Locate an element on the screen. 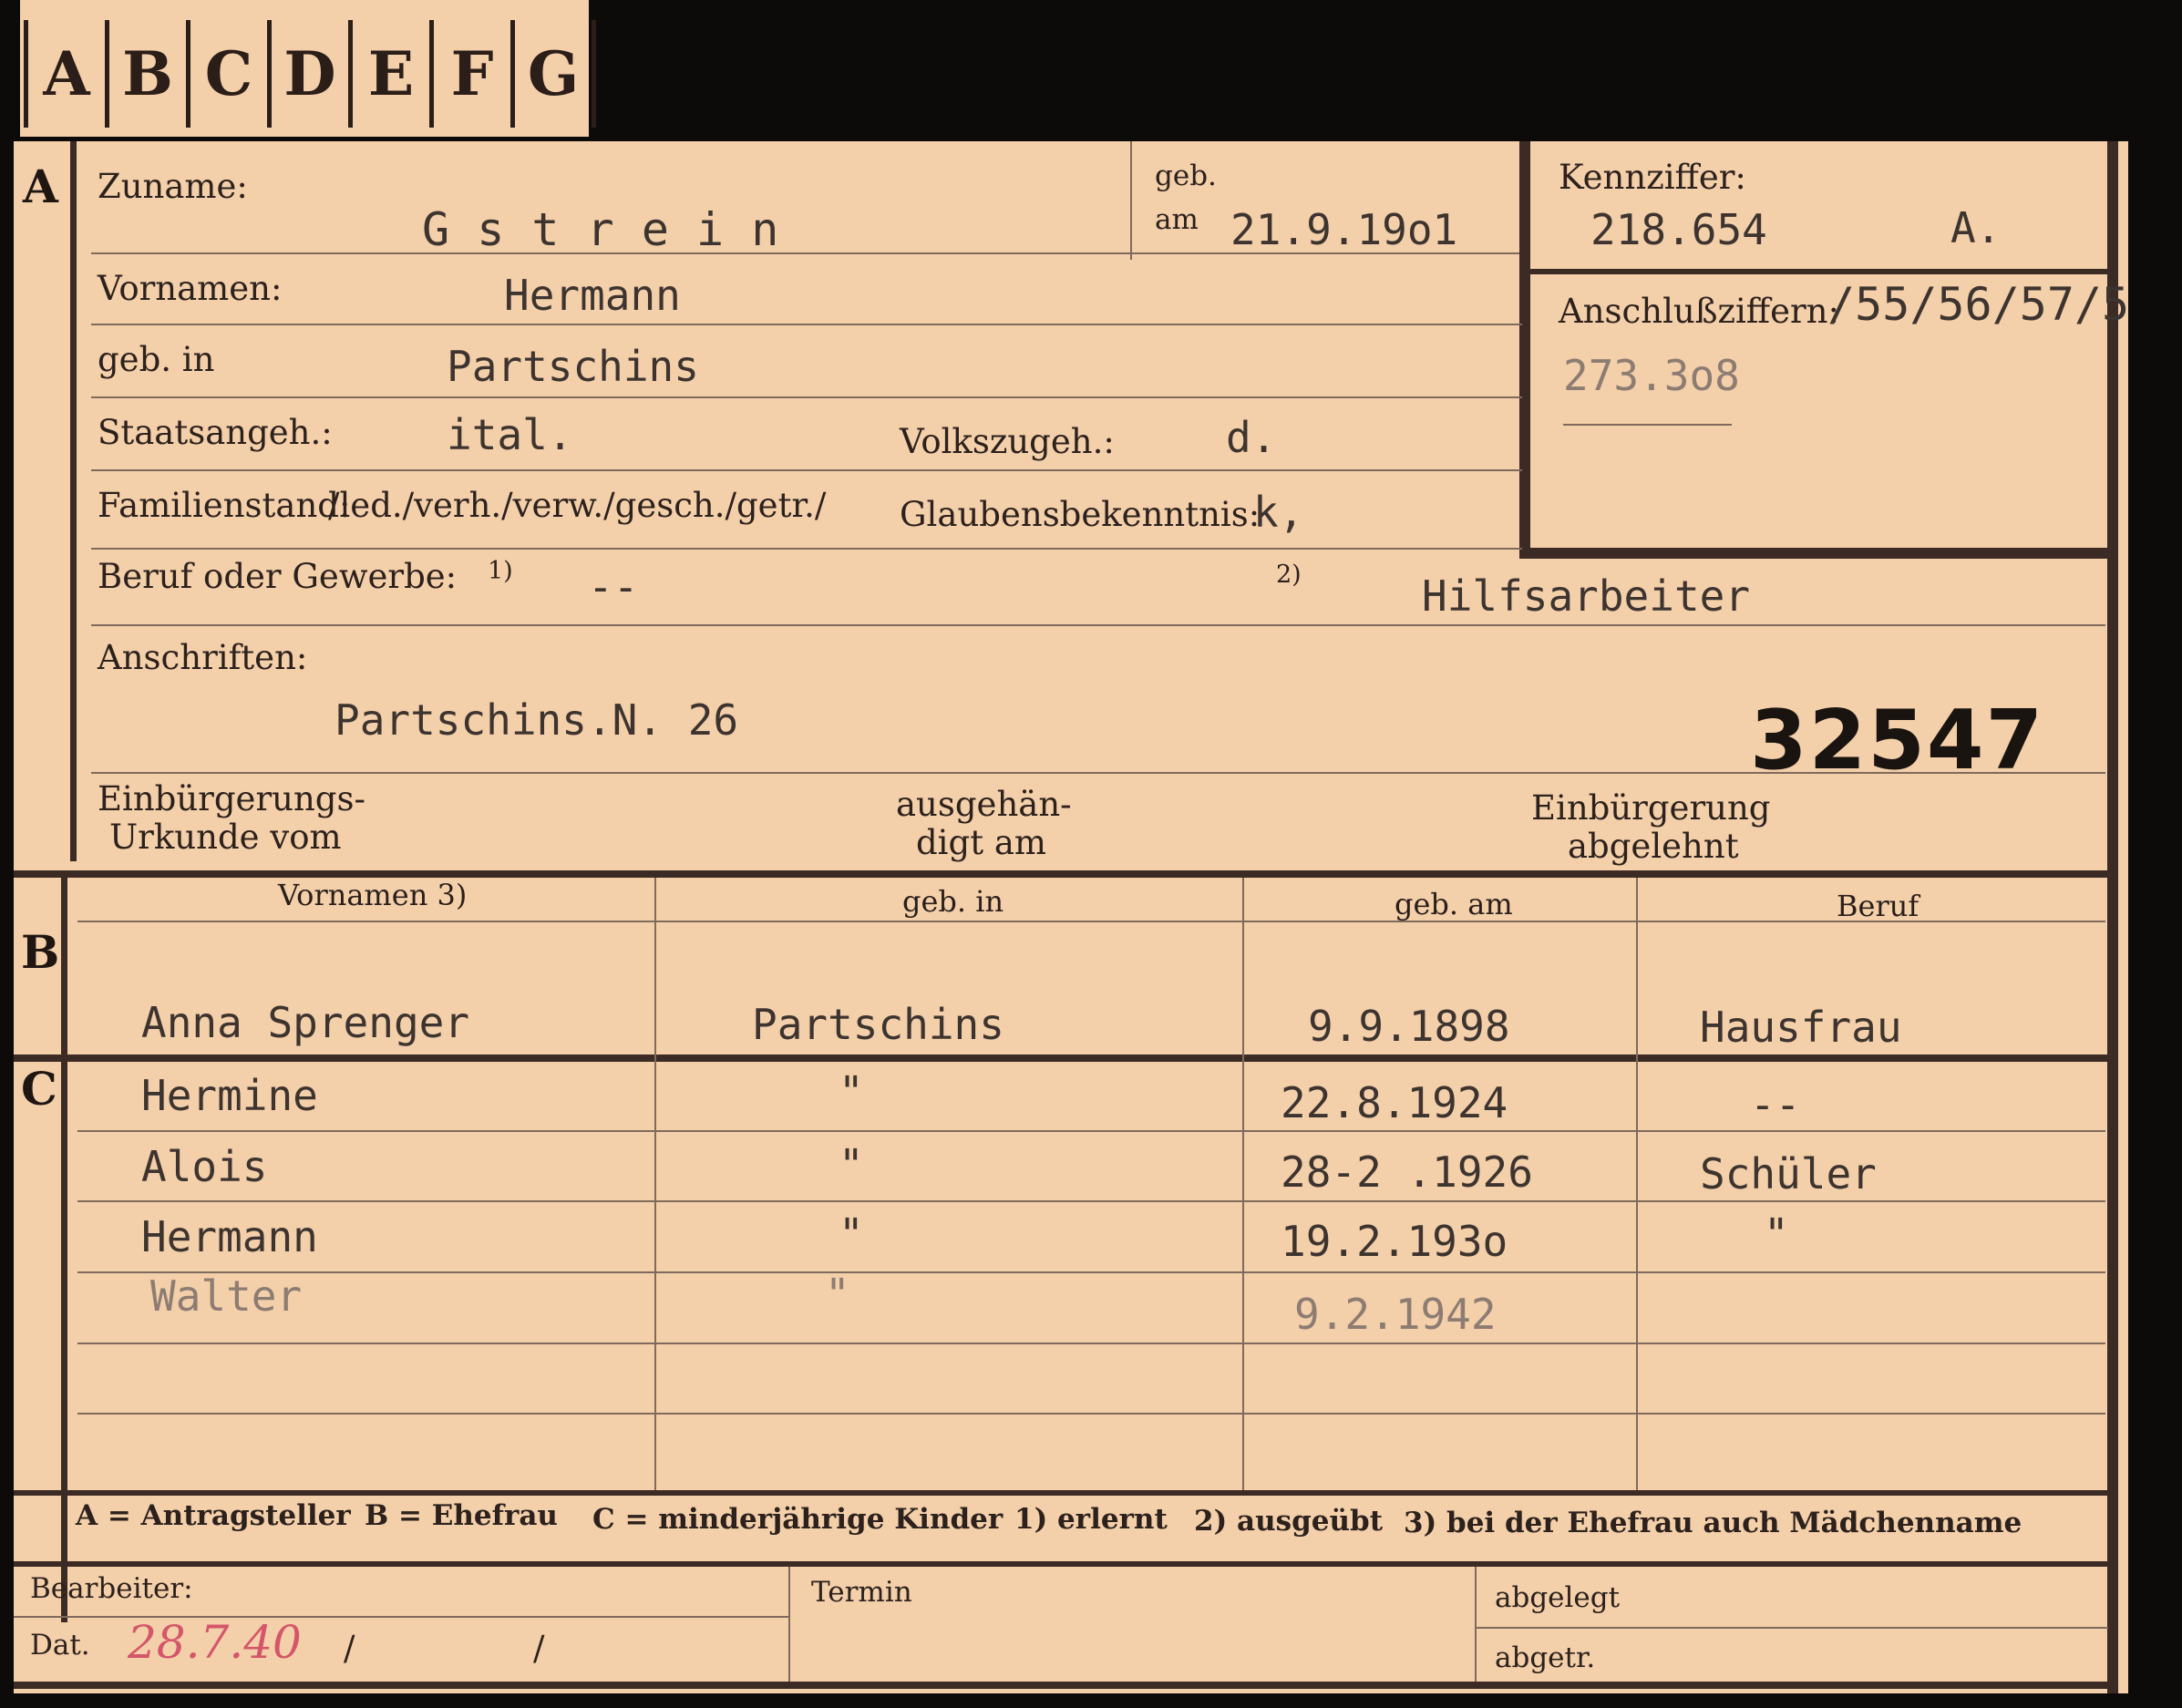 The image size is (2182, 1708). header-vornamen: Vornamen 3) is located at coordinates (373, 895).